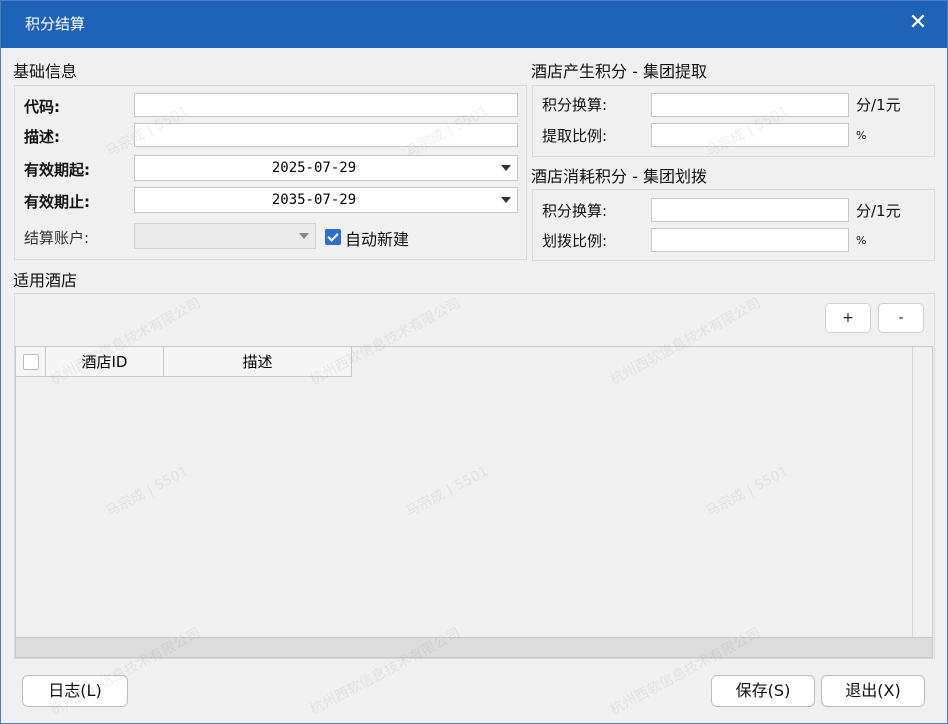  Describe the element at coordinates (750, 105) in the screenshot. I see `earn-rate-input` at that location.